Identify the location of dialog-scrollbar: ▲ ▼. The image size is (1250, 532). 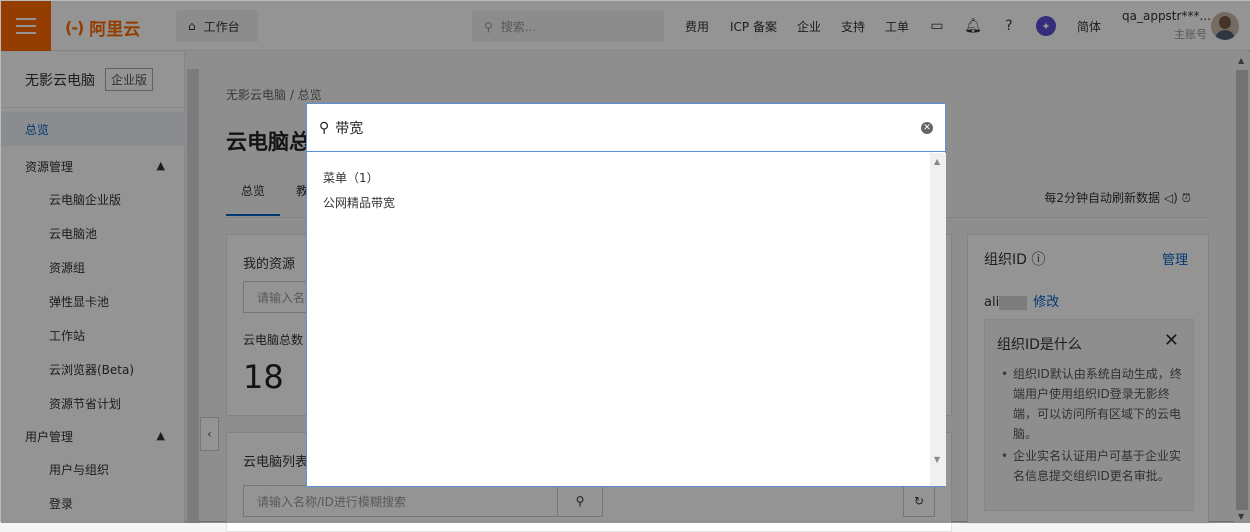
(938, 319).